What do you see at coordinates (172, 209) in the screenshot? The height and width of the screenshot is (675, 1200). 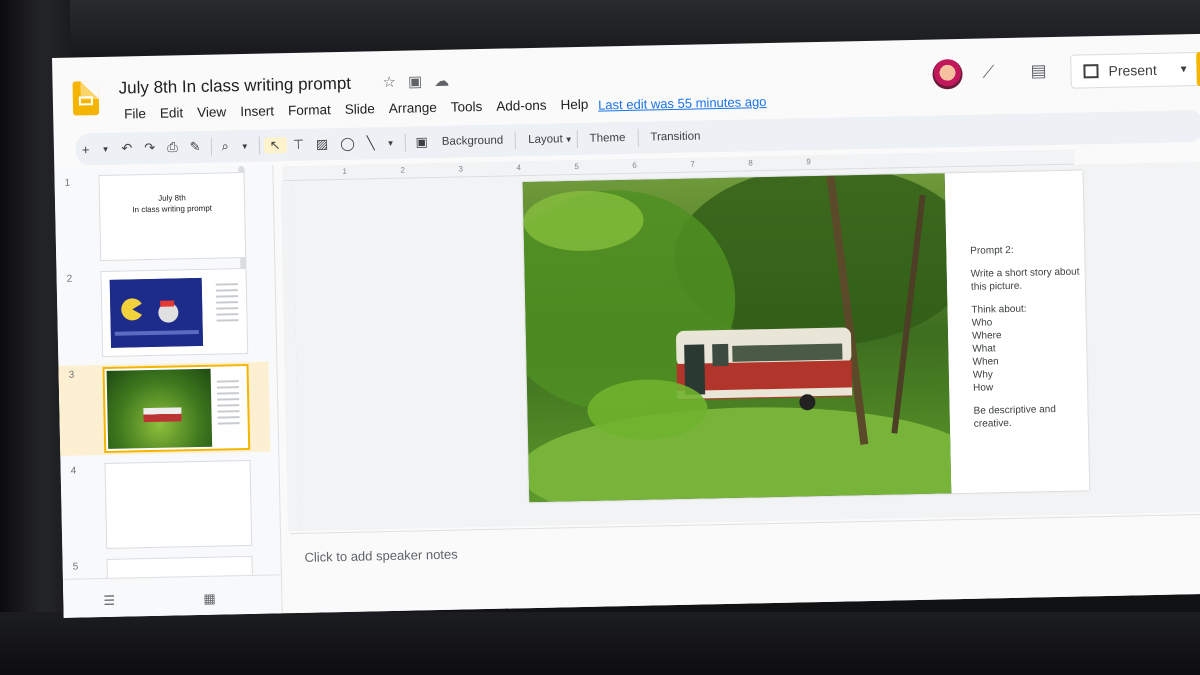 I see `thumbnail-title-line2: In class writing prompt` at bounding box center [172, 209].